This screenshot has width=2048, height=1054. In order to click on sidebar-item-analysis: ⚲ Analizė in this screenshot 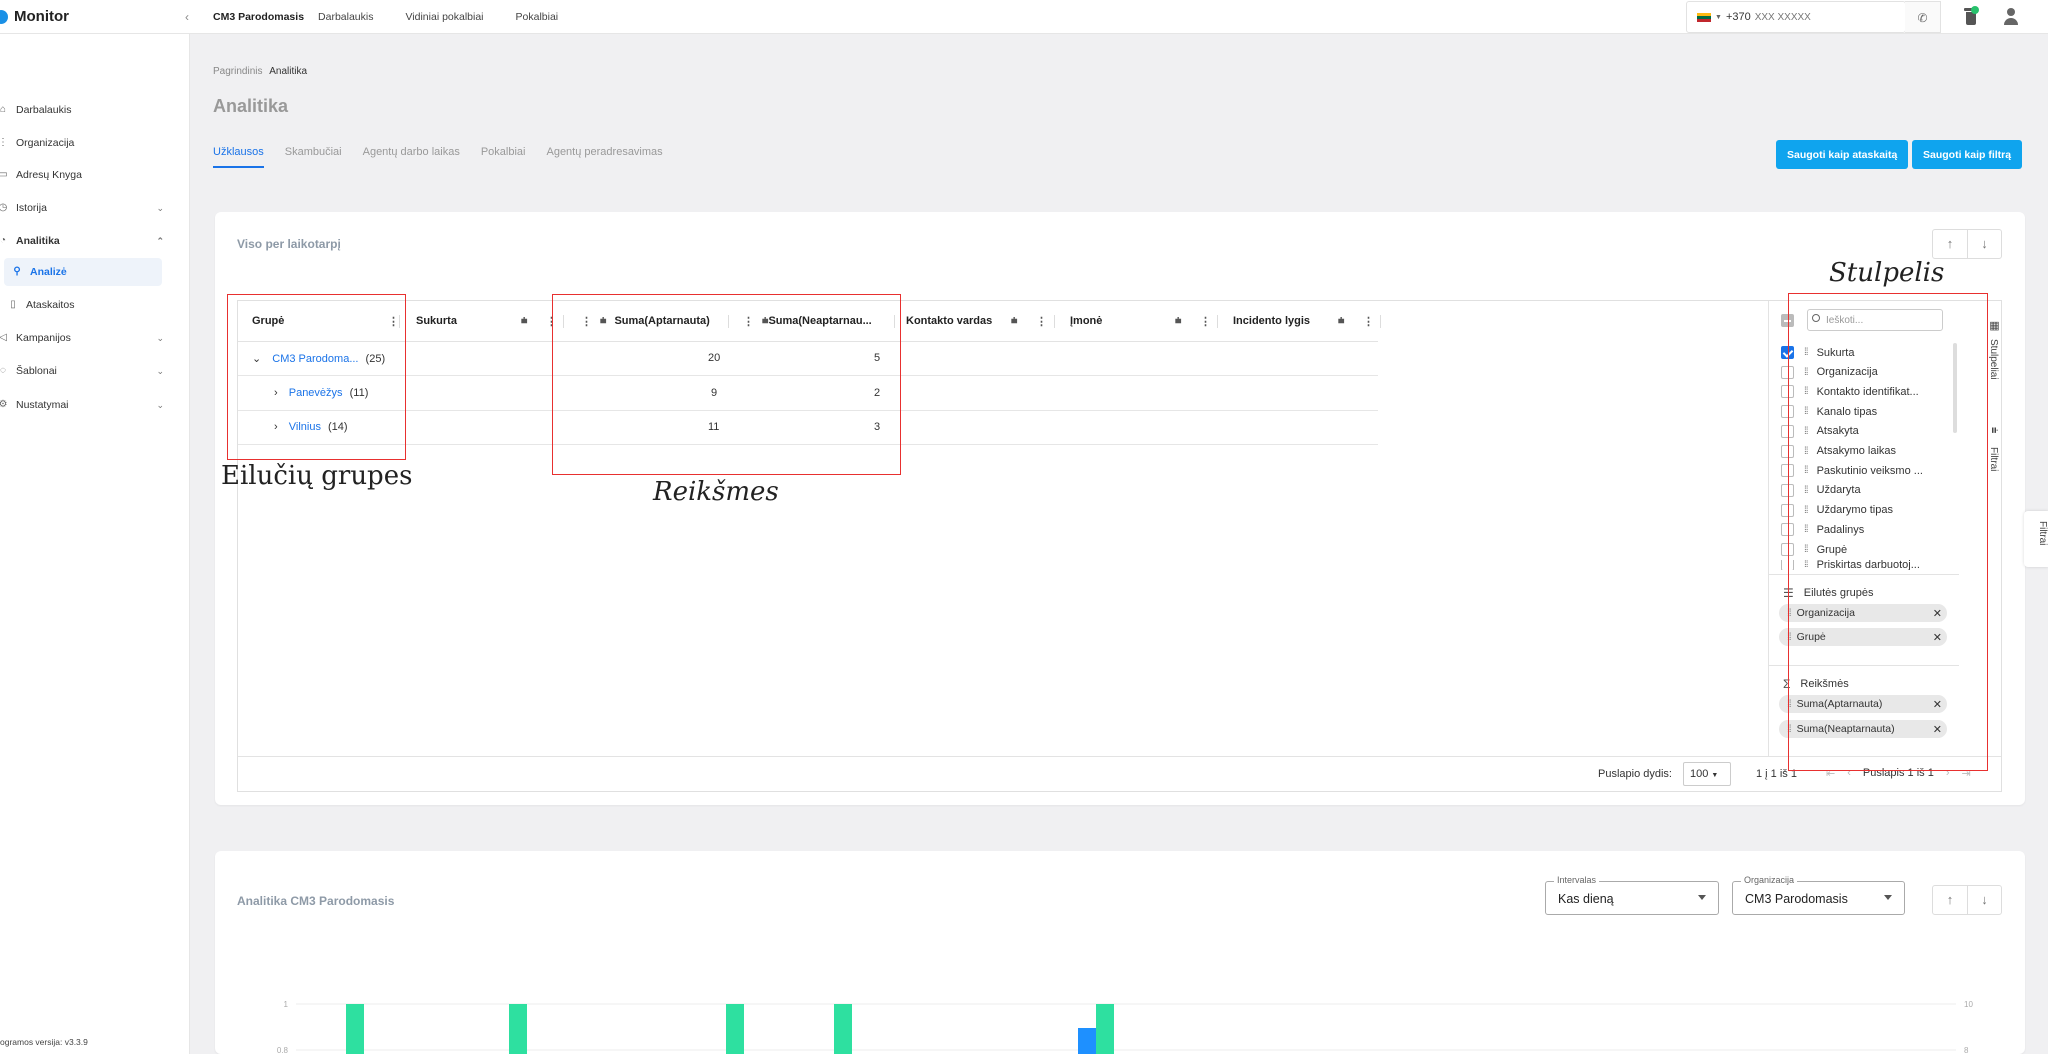, I will do `click(83, 272)`.